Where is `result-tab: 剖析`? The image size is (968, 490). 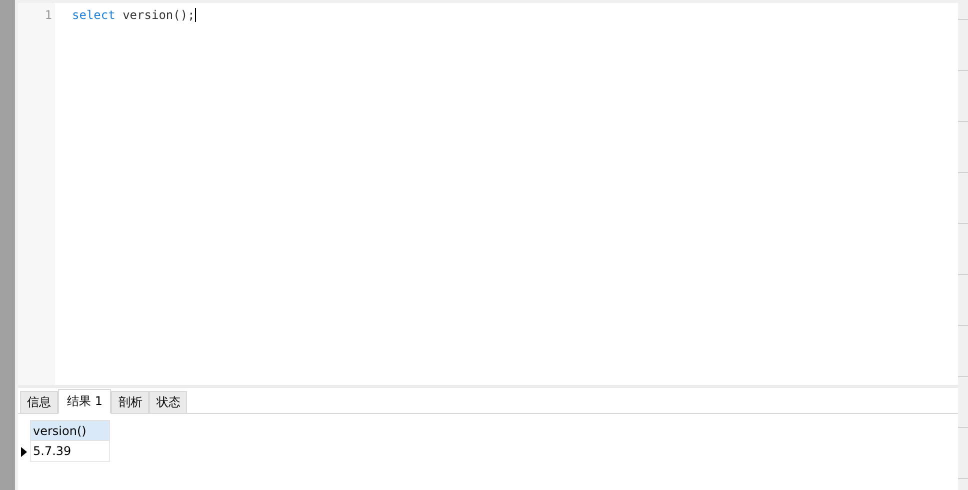 result-tab: 剖析 is located at coordinates (130, 402).